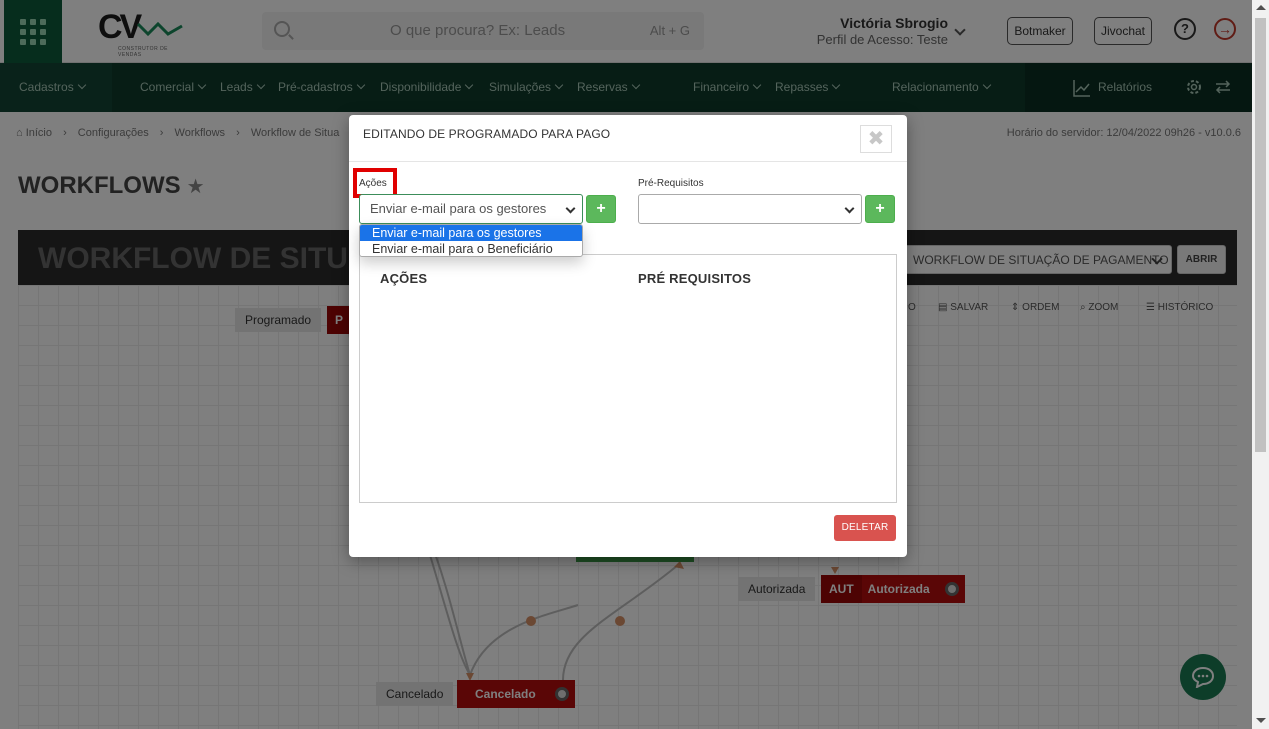 The height and width of the screenshot is (729, 1269). Describe the element at coordinates (487, 134) in the screenshot. I see `modal-title: EDITANDO DE PROGRAMADO PARA PAGO` at that location.